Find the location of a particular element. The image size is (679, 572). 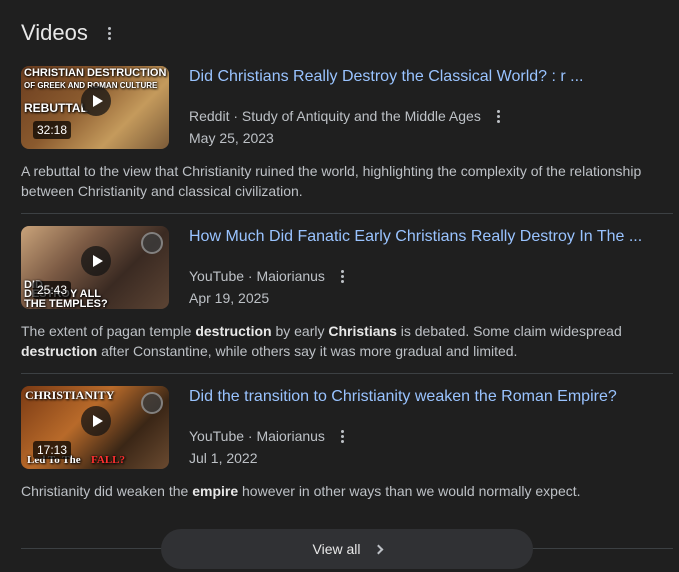

video-duration: 32:18 is located at coordinates (52, 130).